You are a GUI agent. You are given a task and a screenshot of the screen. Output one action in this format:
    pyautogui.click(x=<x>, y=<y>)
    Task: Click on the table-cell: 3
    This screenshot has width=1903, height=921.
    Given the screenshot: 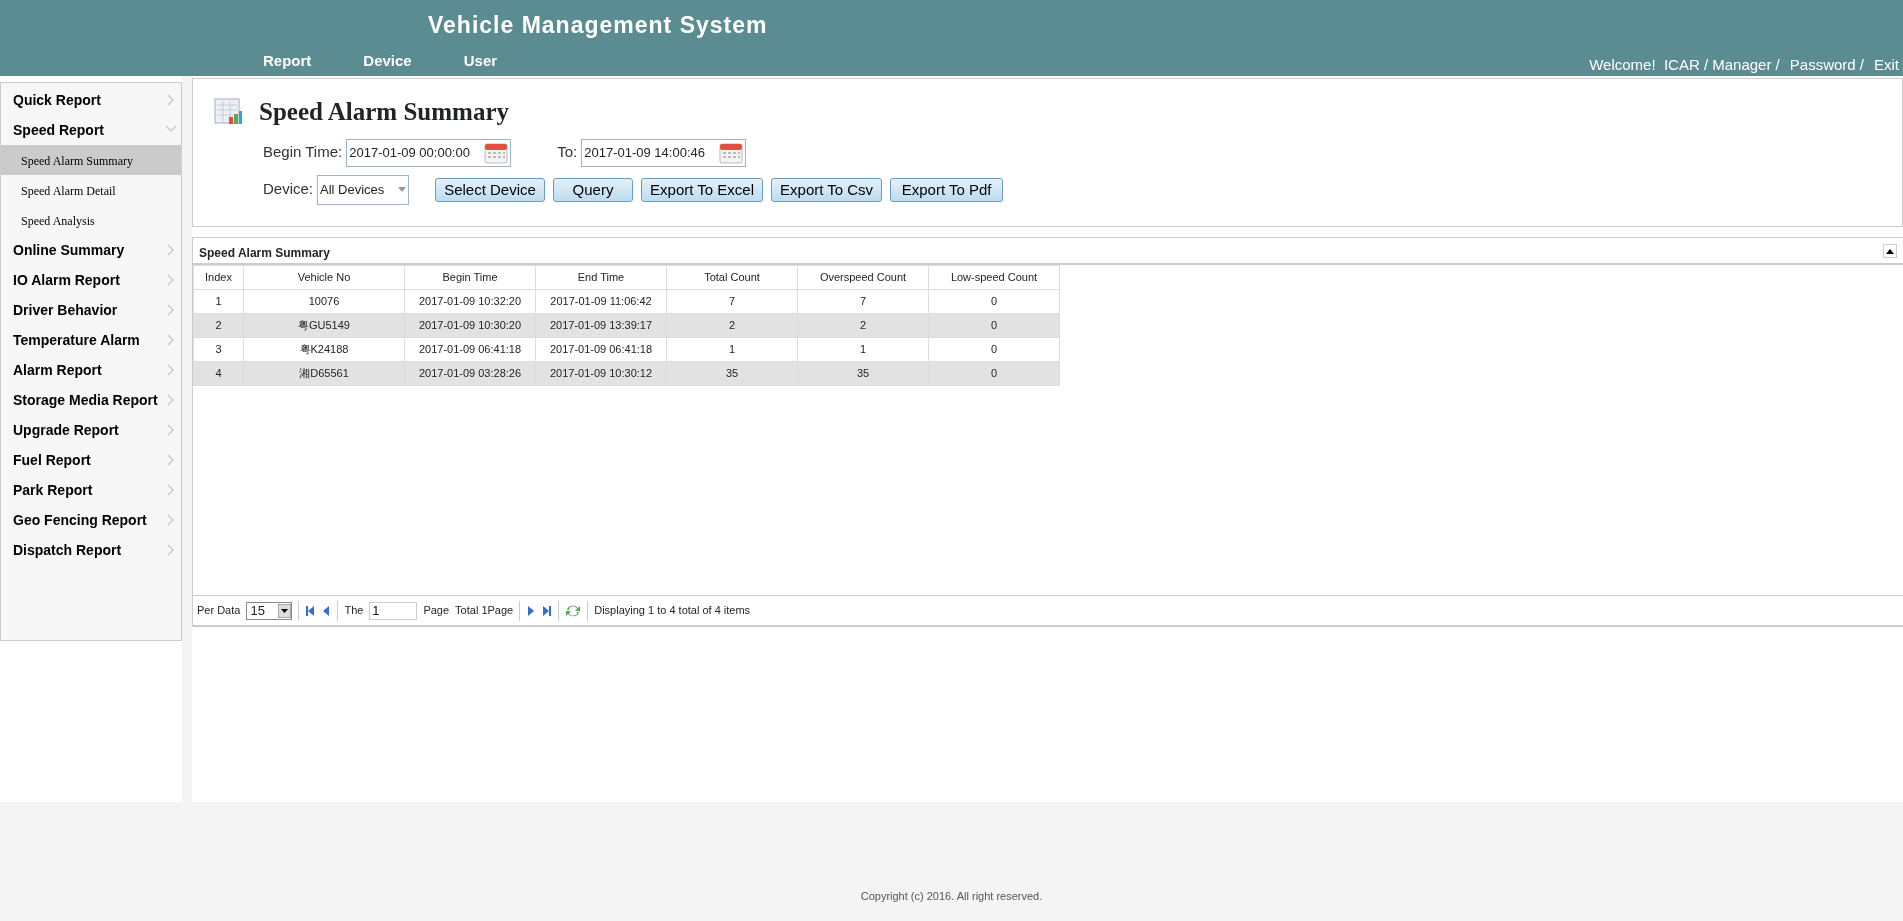 What is the action you would take?
    pyautogui.click(x=218, y=349)
    